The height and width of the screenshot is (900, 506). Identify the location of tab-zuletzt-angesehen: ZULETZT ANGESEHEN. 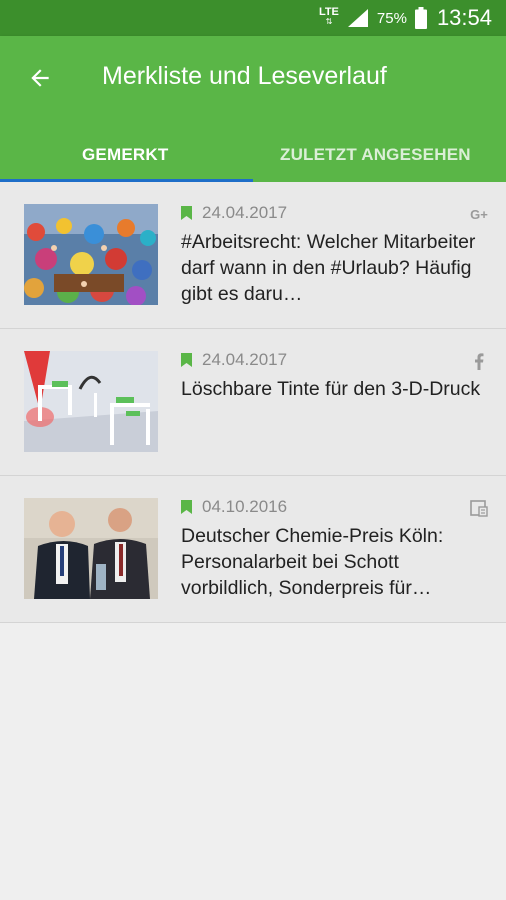
(379, 155).